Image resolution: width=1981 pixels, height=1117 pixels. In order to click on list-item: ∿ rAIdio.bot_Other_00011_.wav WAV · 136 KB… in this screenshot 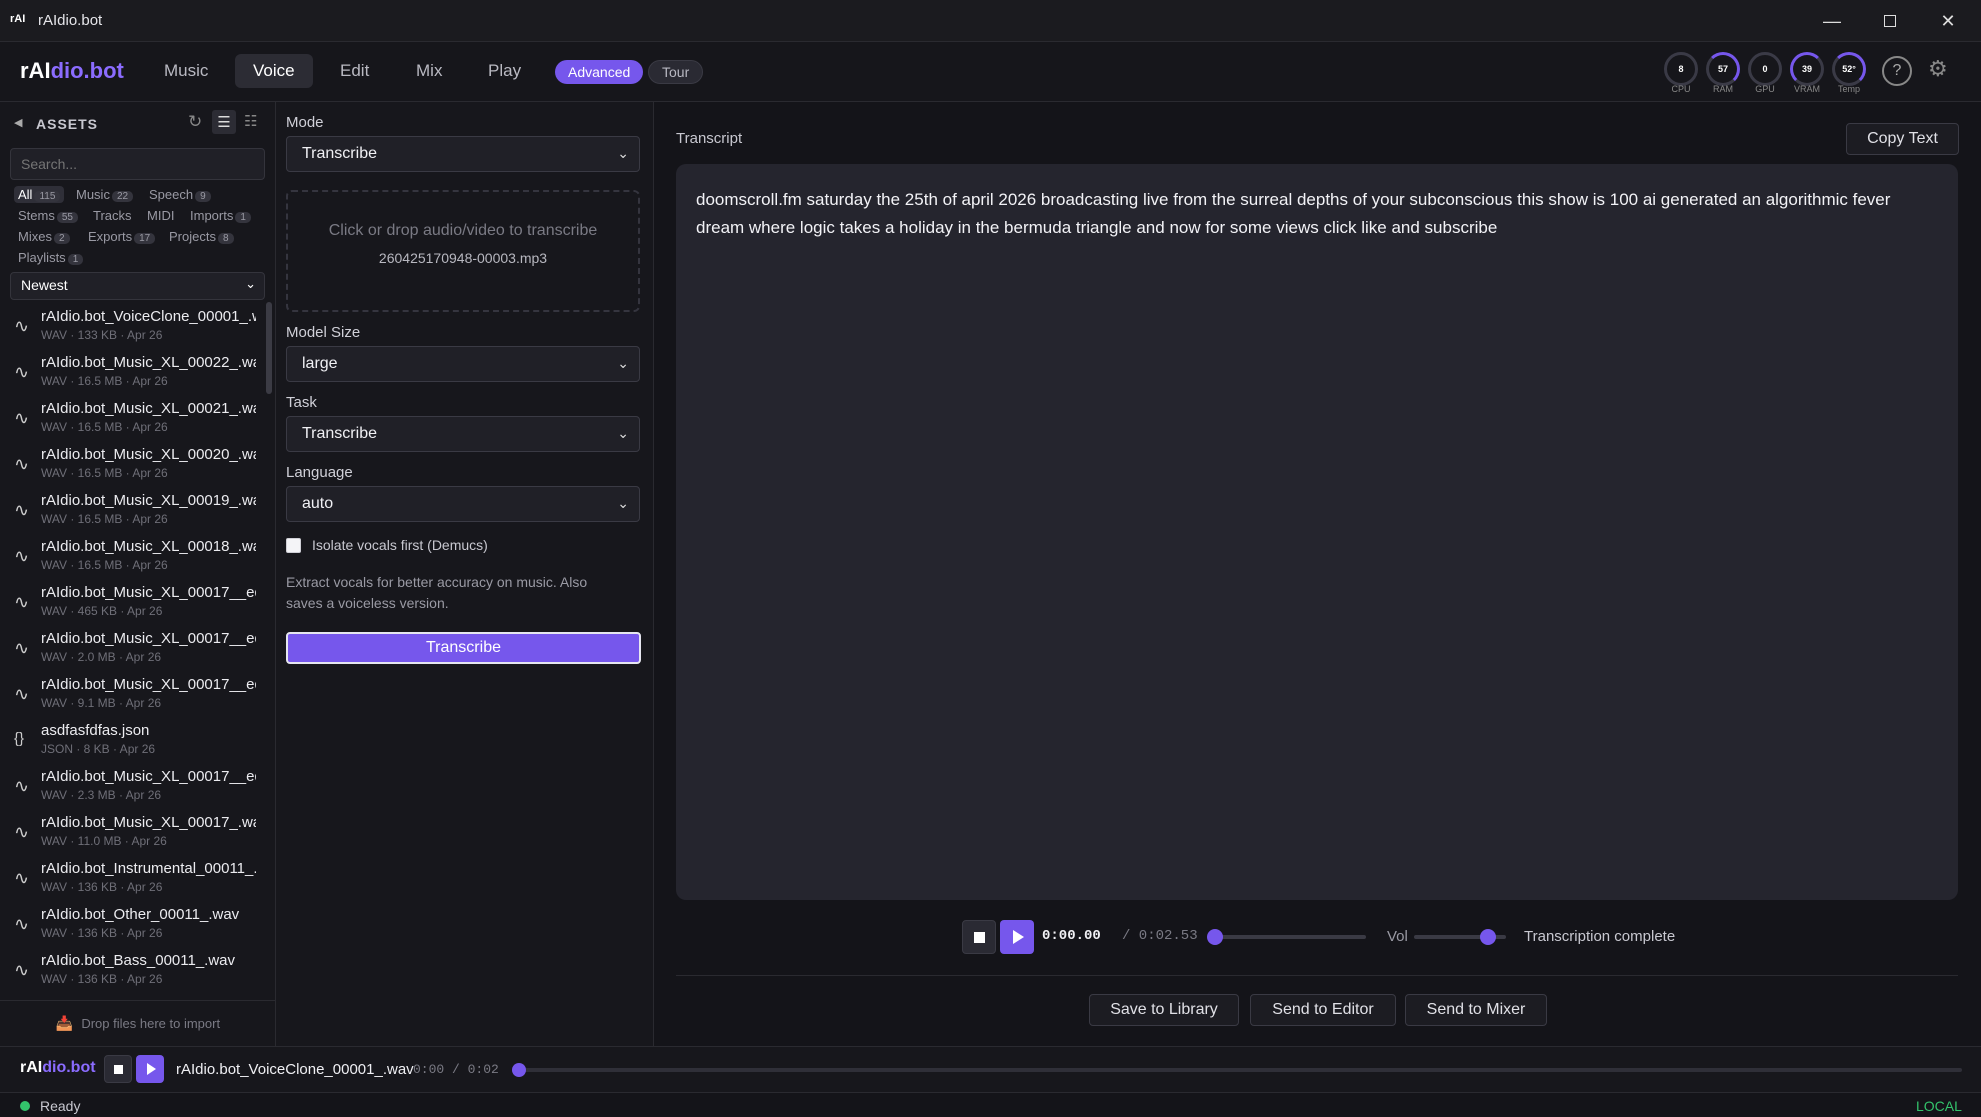, I will do `click(131, 923)`.